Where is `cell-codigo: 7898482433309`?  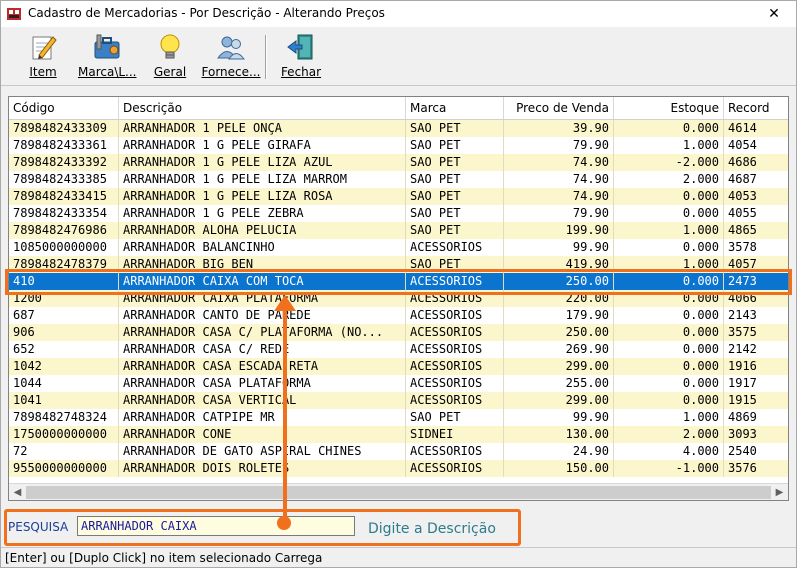 cell-codigo: 7898482433309 is located at coordinates (64, 128).